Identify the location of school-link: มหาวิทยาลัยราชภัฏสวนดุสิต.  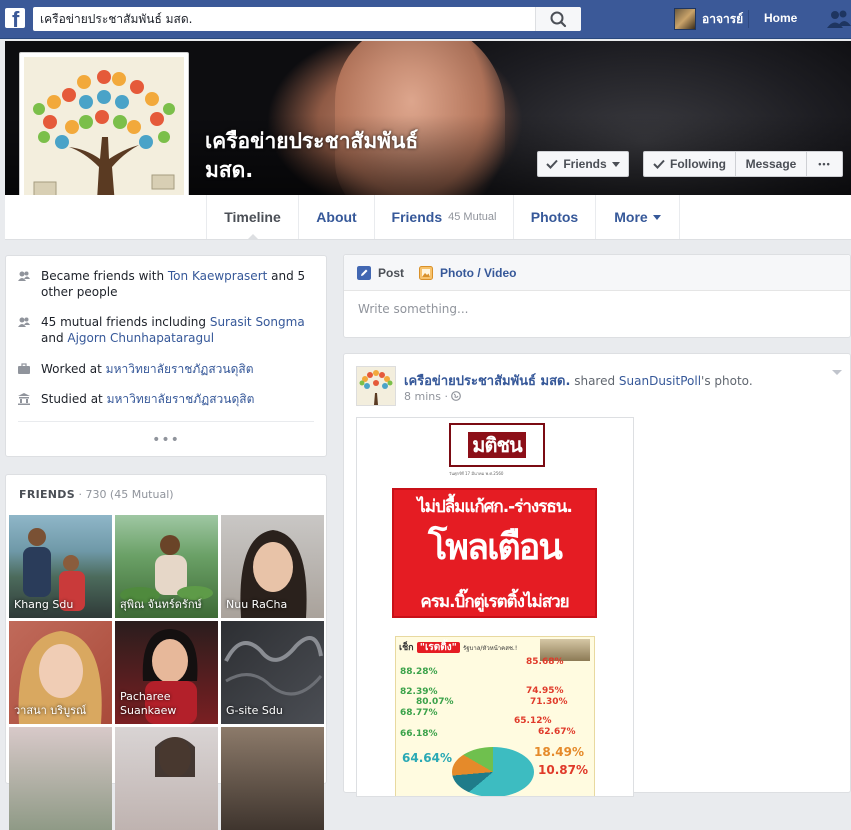
(181, 399).